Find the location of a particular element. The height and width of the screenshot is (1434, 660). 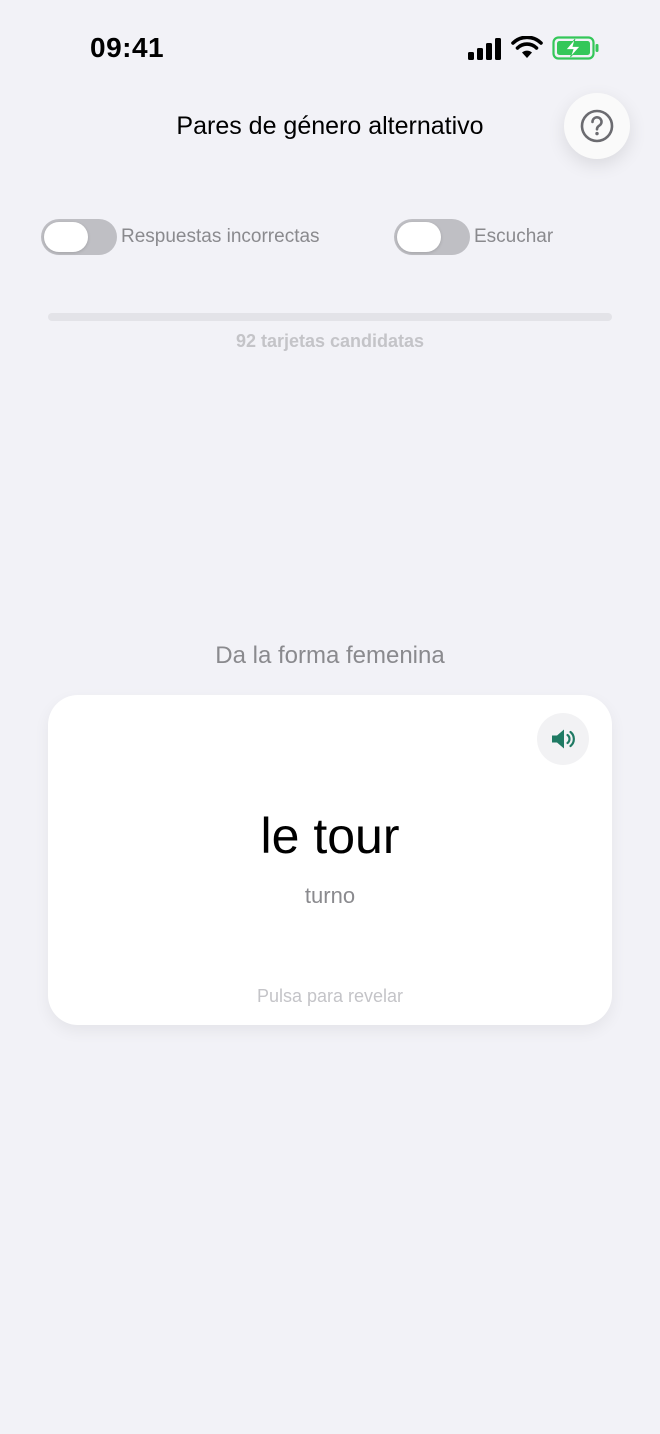

listen-toggle is located at coordinates (432, 237).